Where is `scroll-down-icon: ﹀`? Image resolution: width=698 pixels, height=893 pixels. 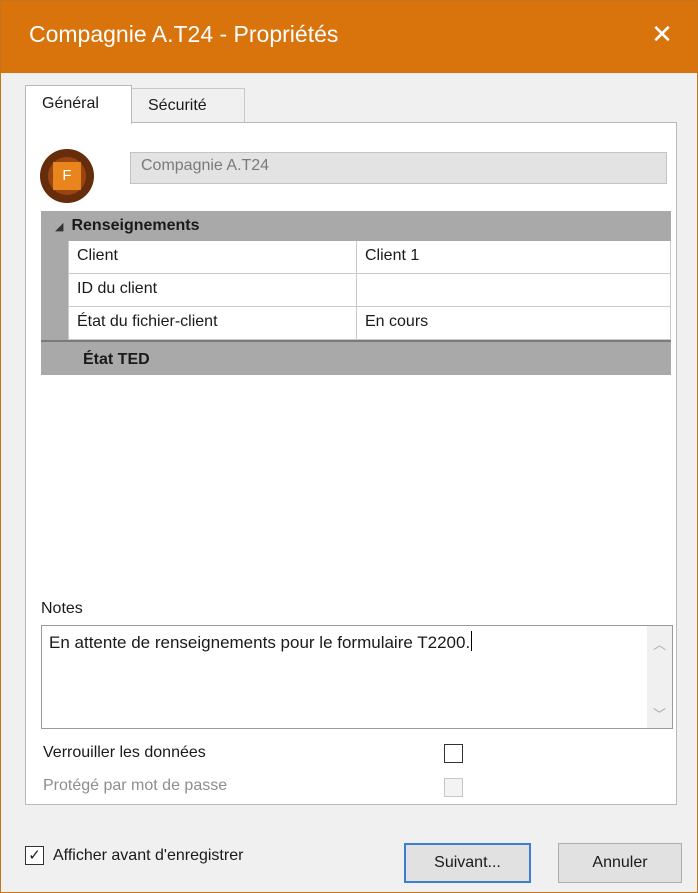
scroll-down-icon: ﹀ is located at coordinates (659, 713).